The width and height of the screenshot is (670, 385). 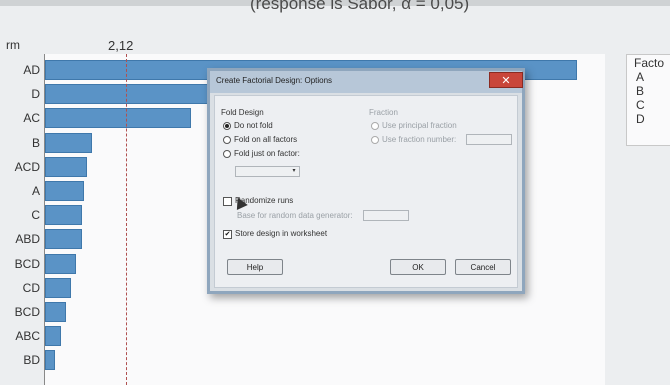 What do you see at coordinates (27, 336) in the screenshot?
I see `term-tick-label: ABC` at bounding box center [27, 336].